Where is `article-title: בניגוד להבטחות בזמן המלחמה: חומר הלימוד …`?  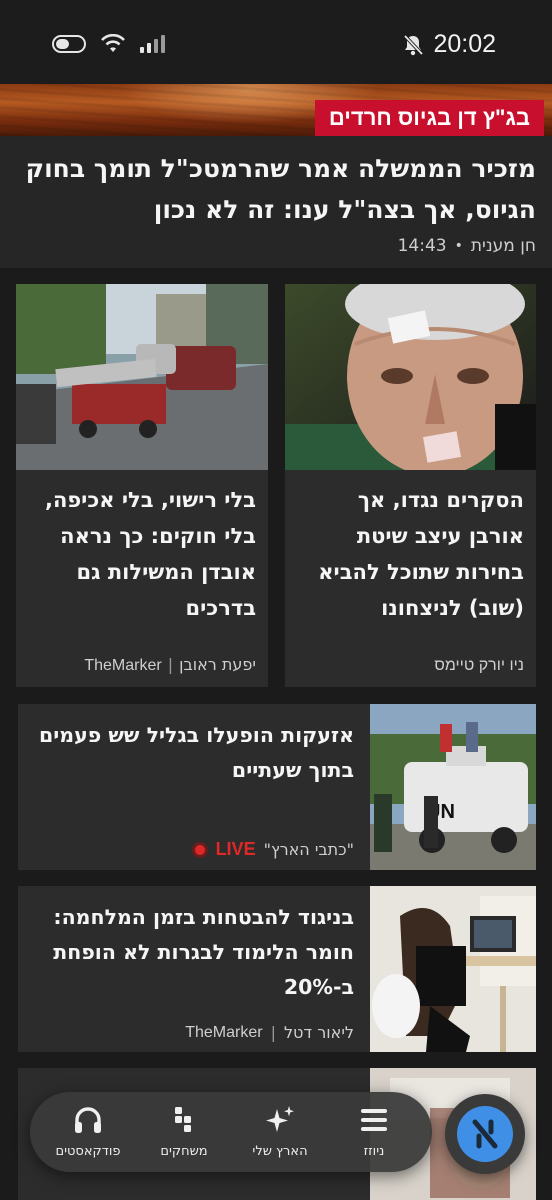 article-title: בניגוד להבטחות בזמן המלחמה: חומר הלימוד … is located at coordinates (193, 952).